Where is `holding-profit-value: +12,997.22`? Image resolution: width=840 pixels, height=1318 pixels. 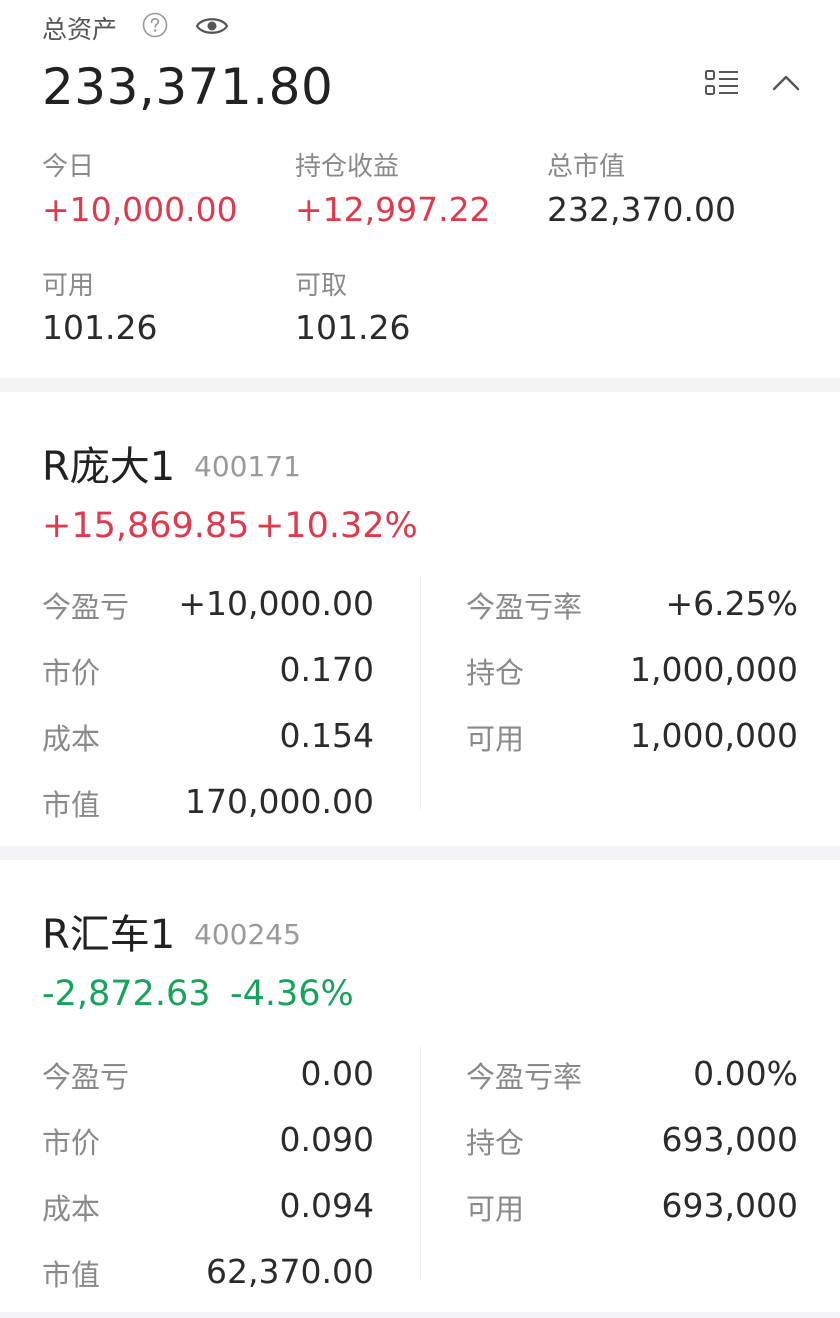 holding-profit-value: +12,997.22 is located at coordinates (393, 209).